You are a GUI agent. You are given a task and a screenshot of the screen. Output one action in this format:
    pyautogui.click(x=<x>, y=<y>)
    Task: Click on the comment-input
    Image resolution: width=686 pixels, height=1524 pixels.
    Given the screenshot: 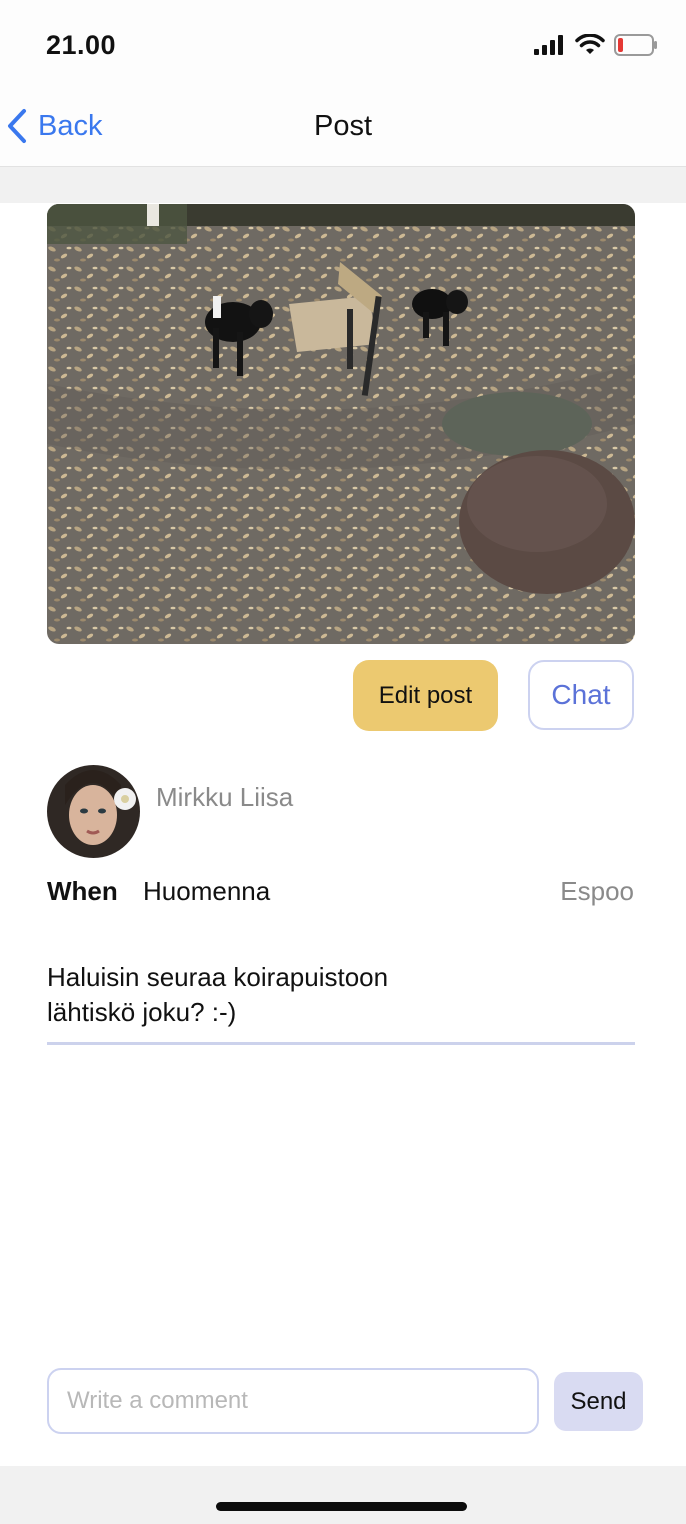 What is the action you would take?
    pyautogui.click(x=293, y=1401)
    